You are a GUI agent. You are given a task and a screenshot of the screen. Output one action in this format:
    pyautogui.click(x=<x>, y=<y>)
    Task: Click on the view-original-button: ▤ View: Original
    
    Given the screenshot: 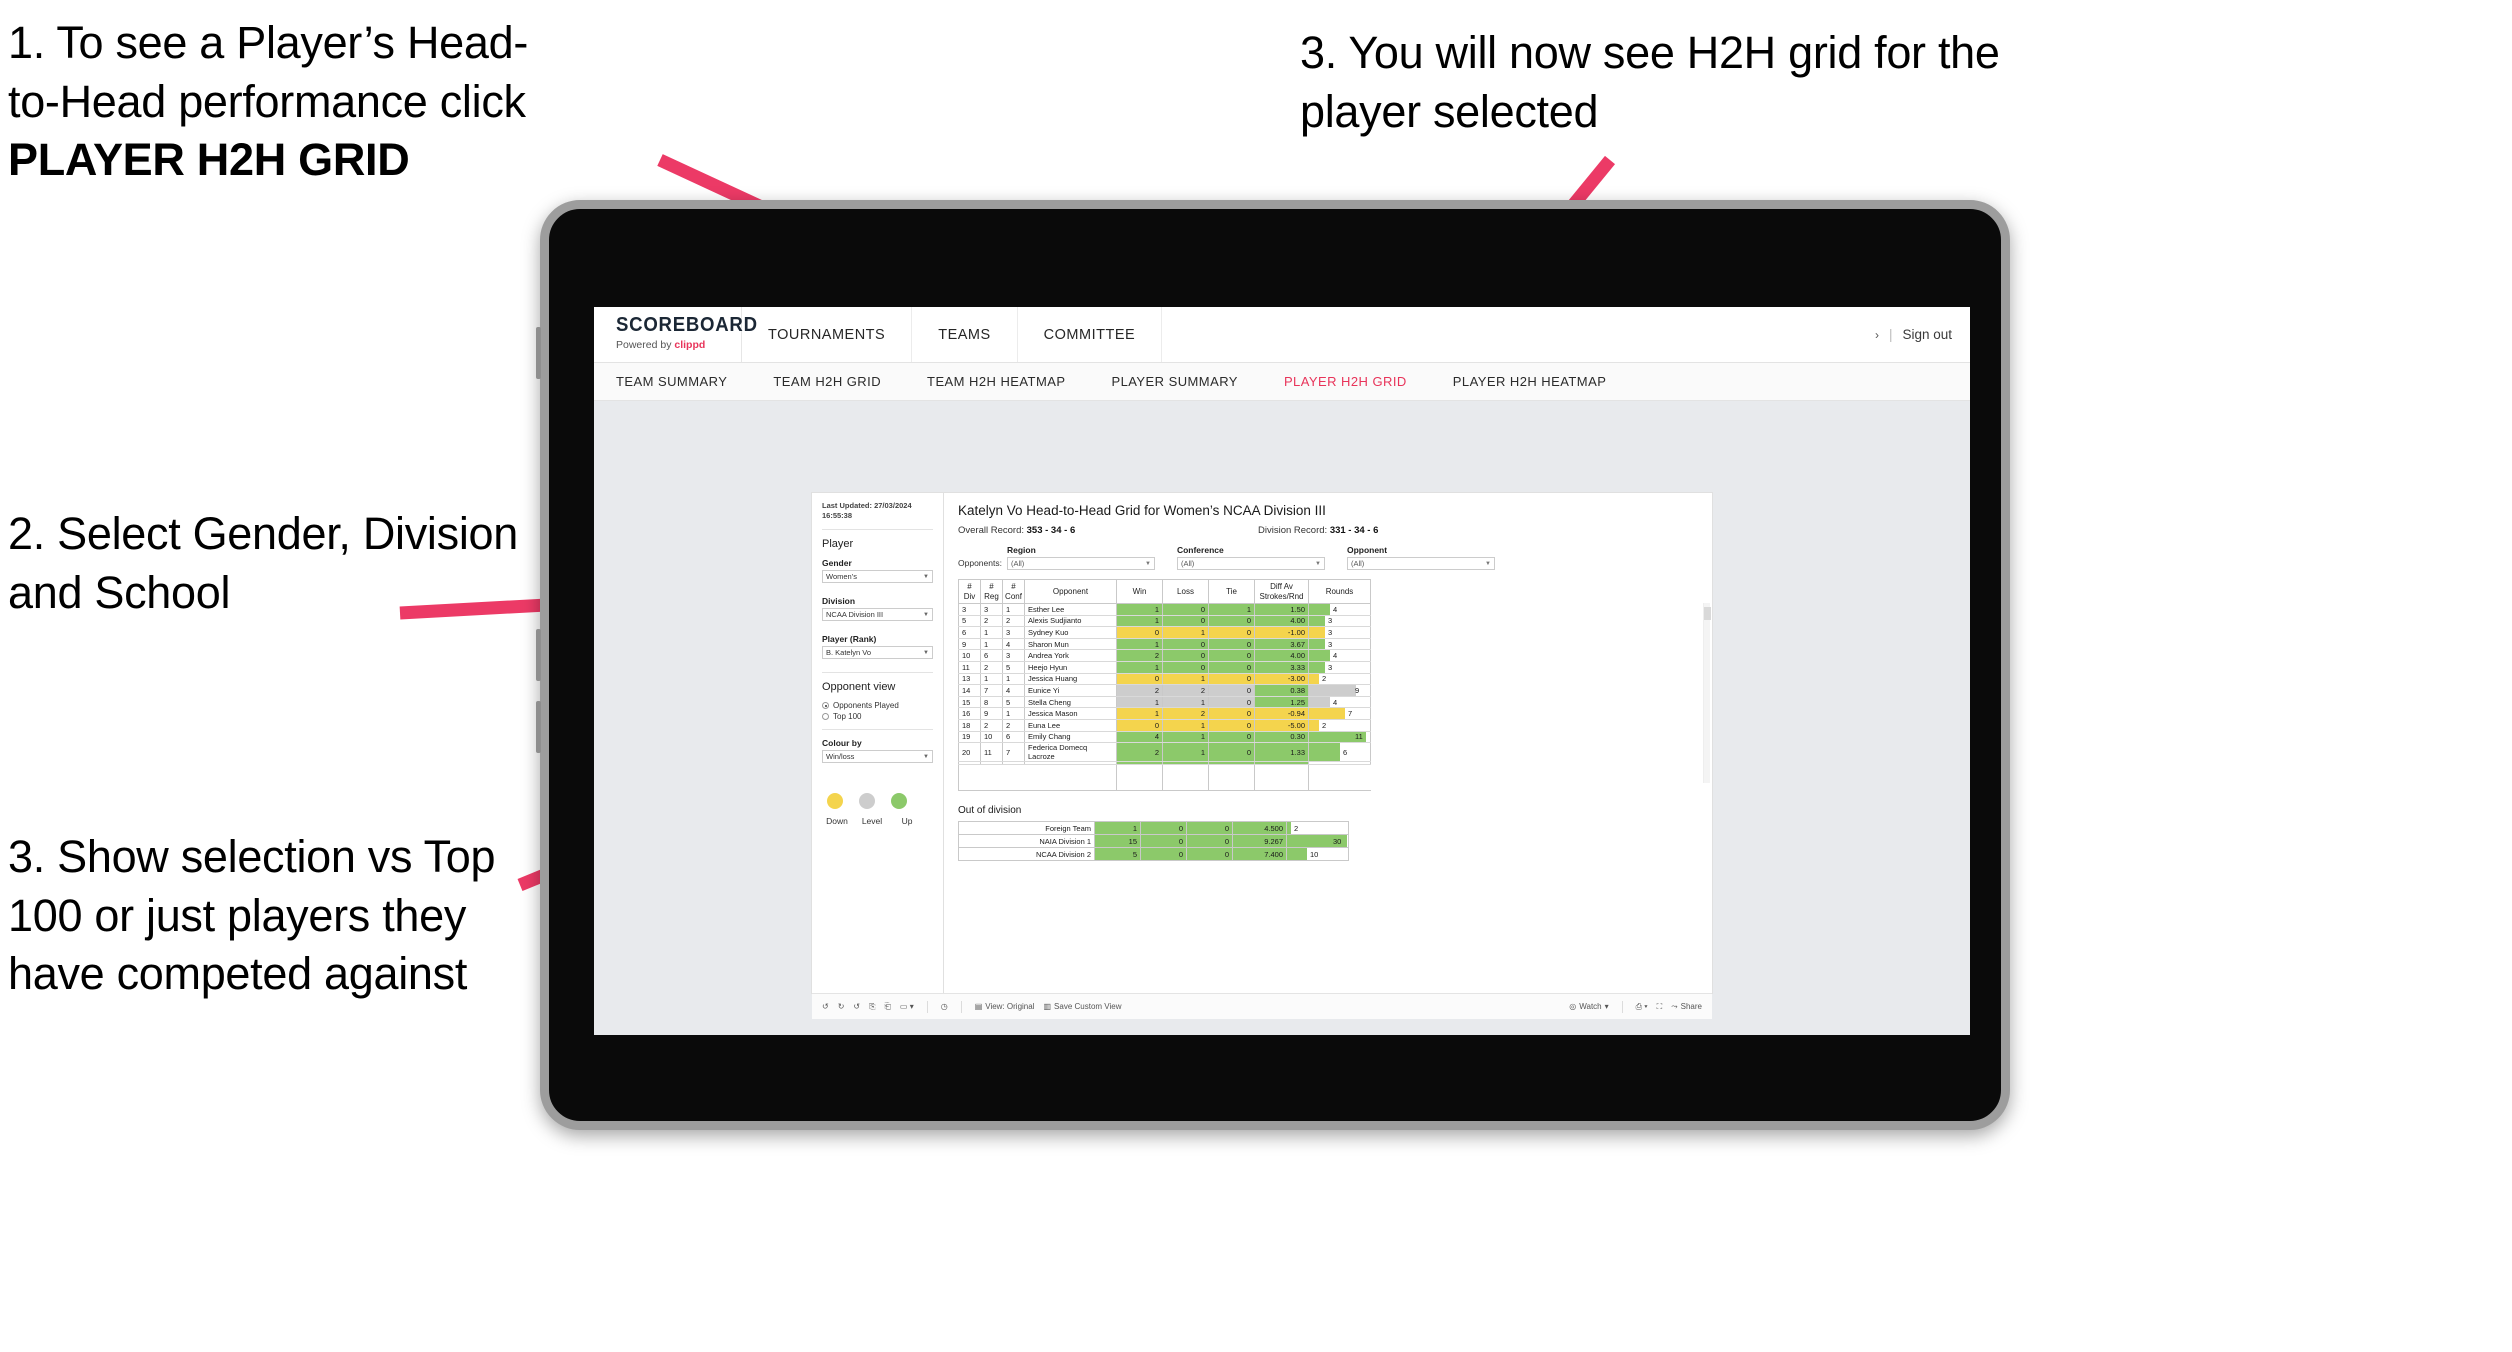 What is the action you would take?
    pyautogui.click(x=1005, y=1006)
    